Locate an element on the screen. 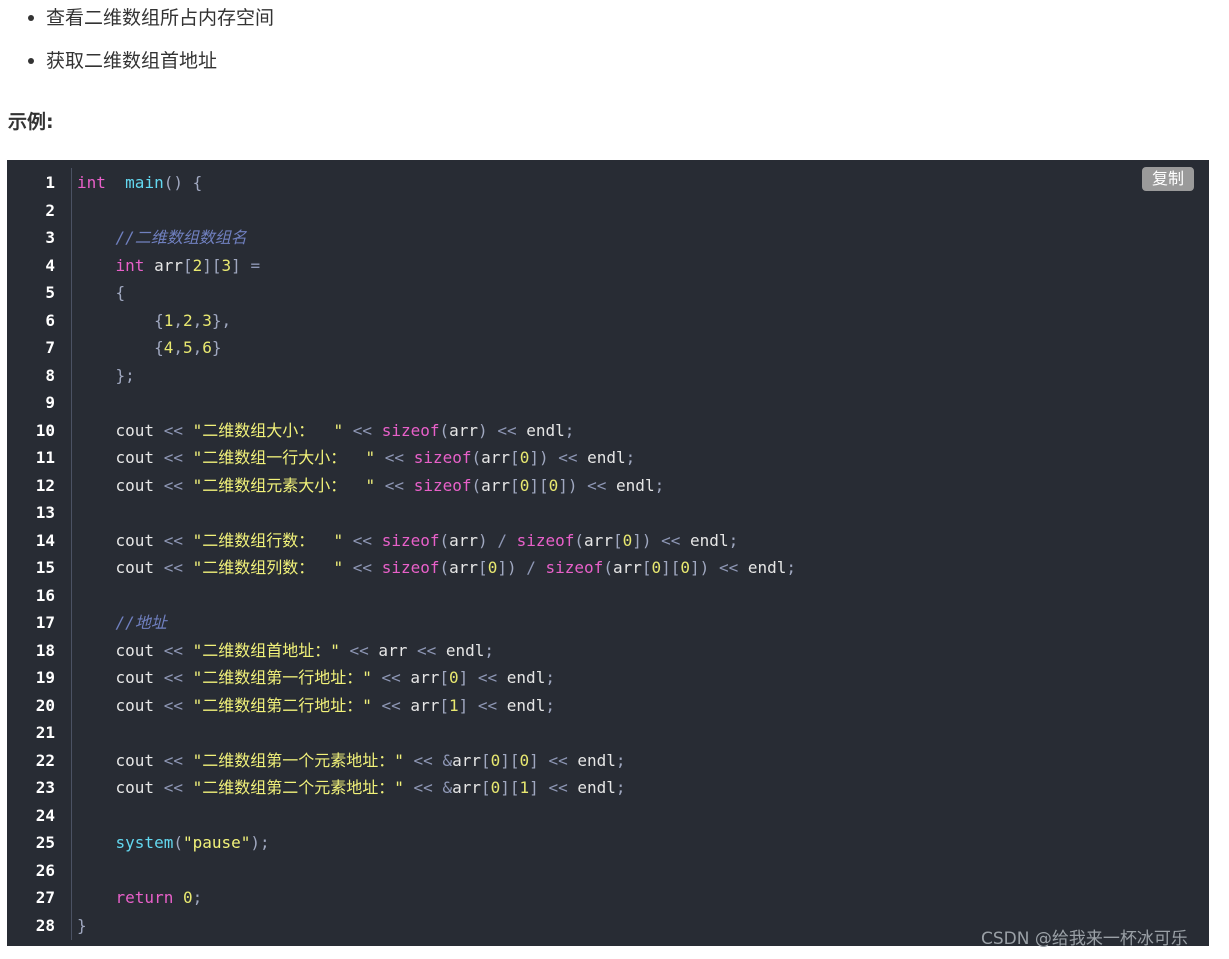 Image resolution: width=1229 pixels, height=959 pixels. code-token: "二维数组第一个元素地址：" is located at coordinates (298, 760).